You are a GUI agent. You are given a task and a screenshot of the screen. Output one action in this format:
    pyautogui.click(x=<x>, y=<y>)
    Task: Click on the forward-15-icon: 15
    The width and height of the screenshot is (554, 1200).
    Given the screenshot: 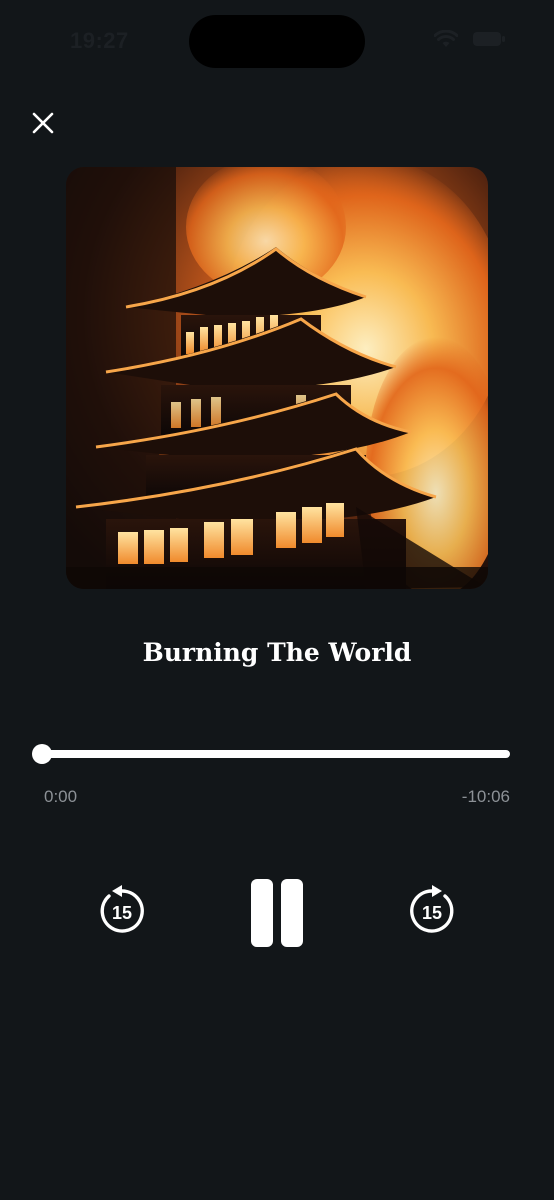 What is the action you would take?
    pyautogui.click(x=432, y=913)
    